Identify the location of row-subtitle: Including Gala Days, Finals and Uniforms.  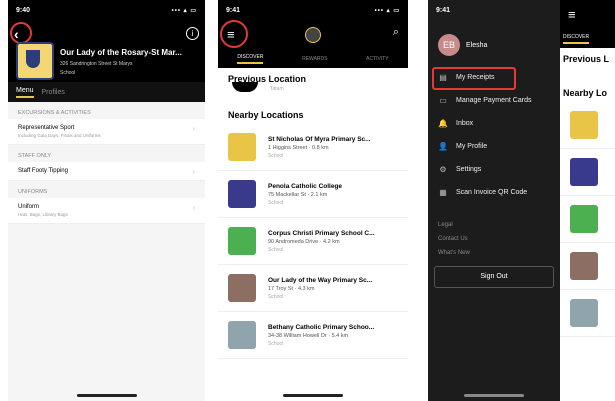
(59, 135).